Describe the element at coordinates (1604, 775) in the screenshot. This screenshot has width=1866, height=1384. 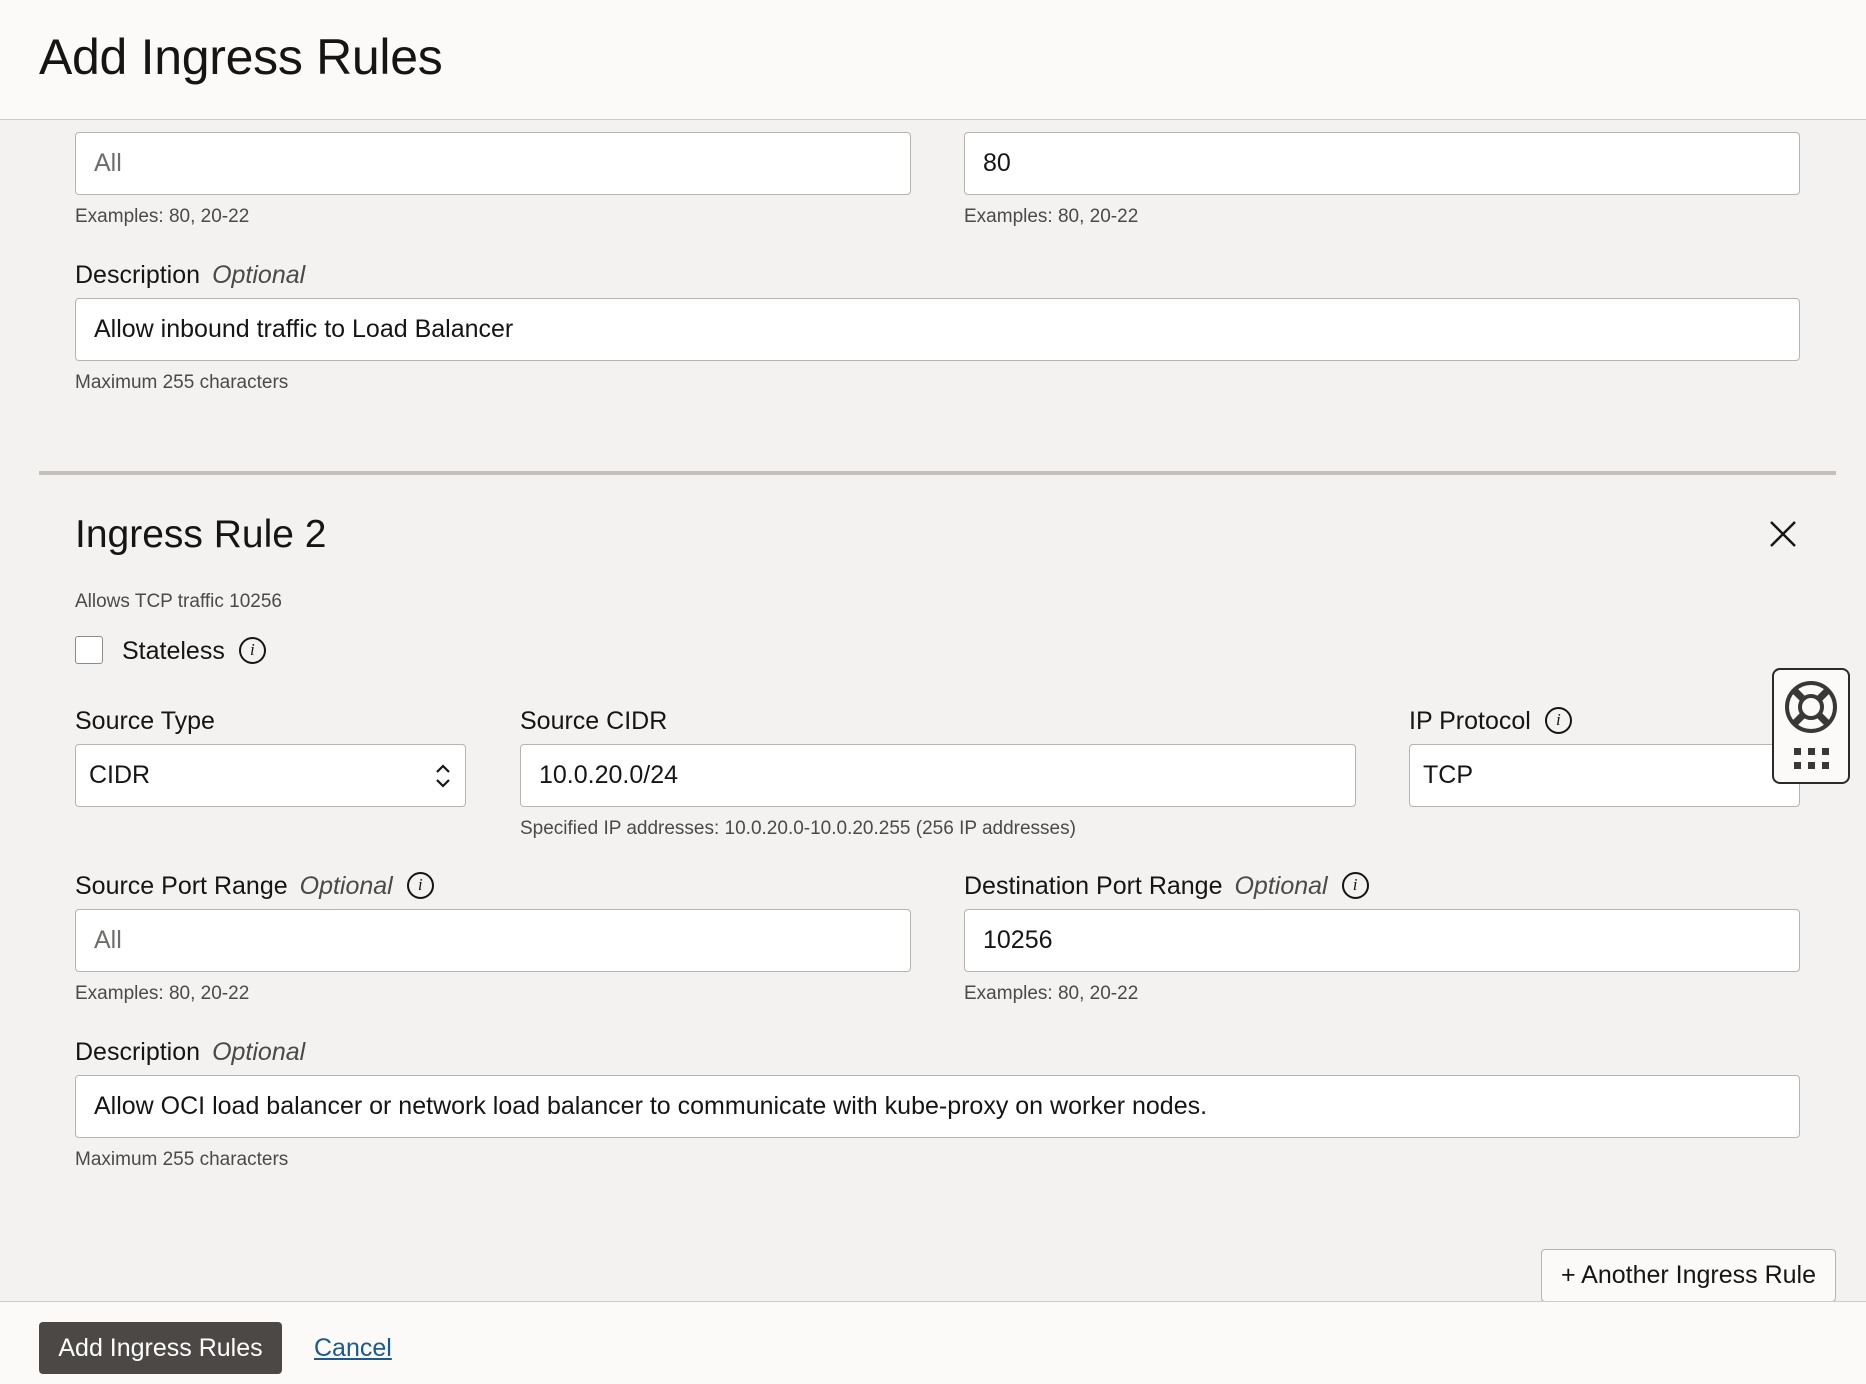
I see `ip-protocol-select: TCP` at that location.